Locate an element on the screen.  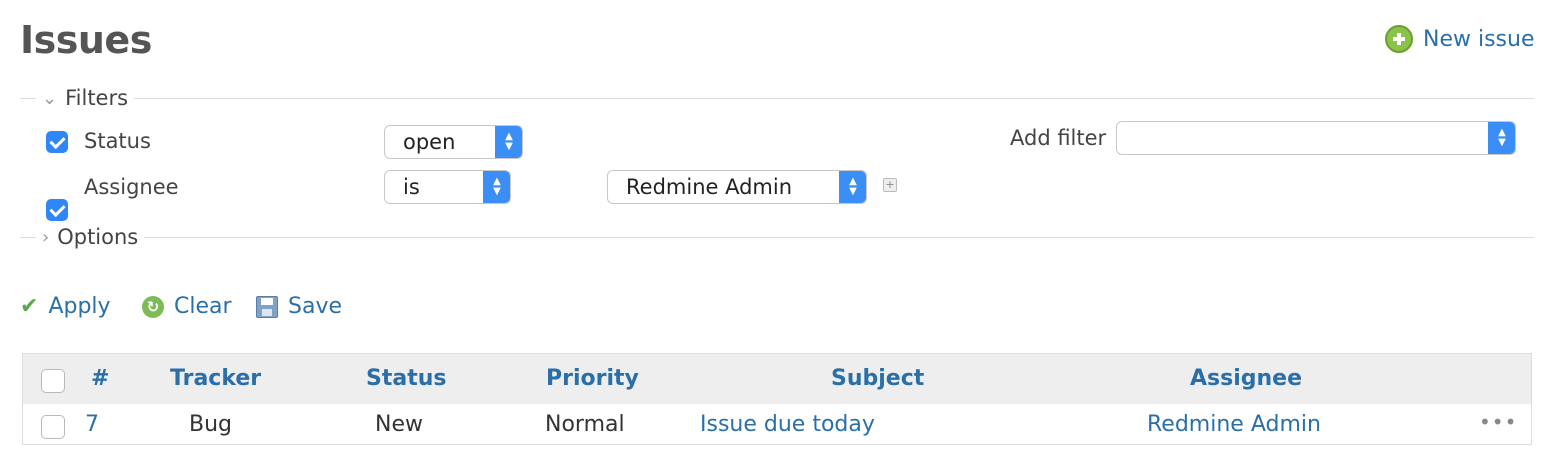
checkmark-icon: ✔ is located at coordinates (29, 306).